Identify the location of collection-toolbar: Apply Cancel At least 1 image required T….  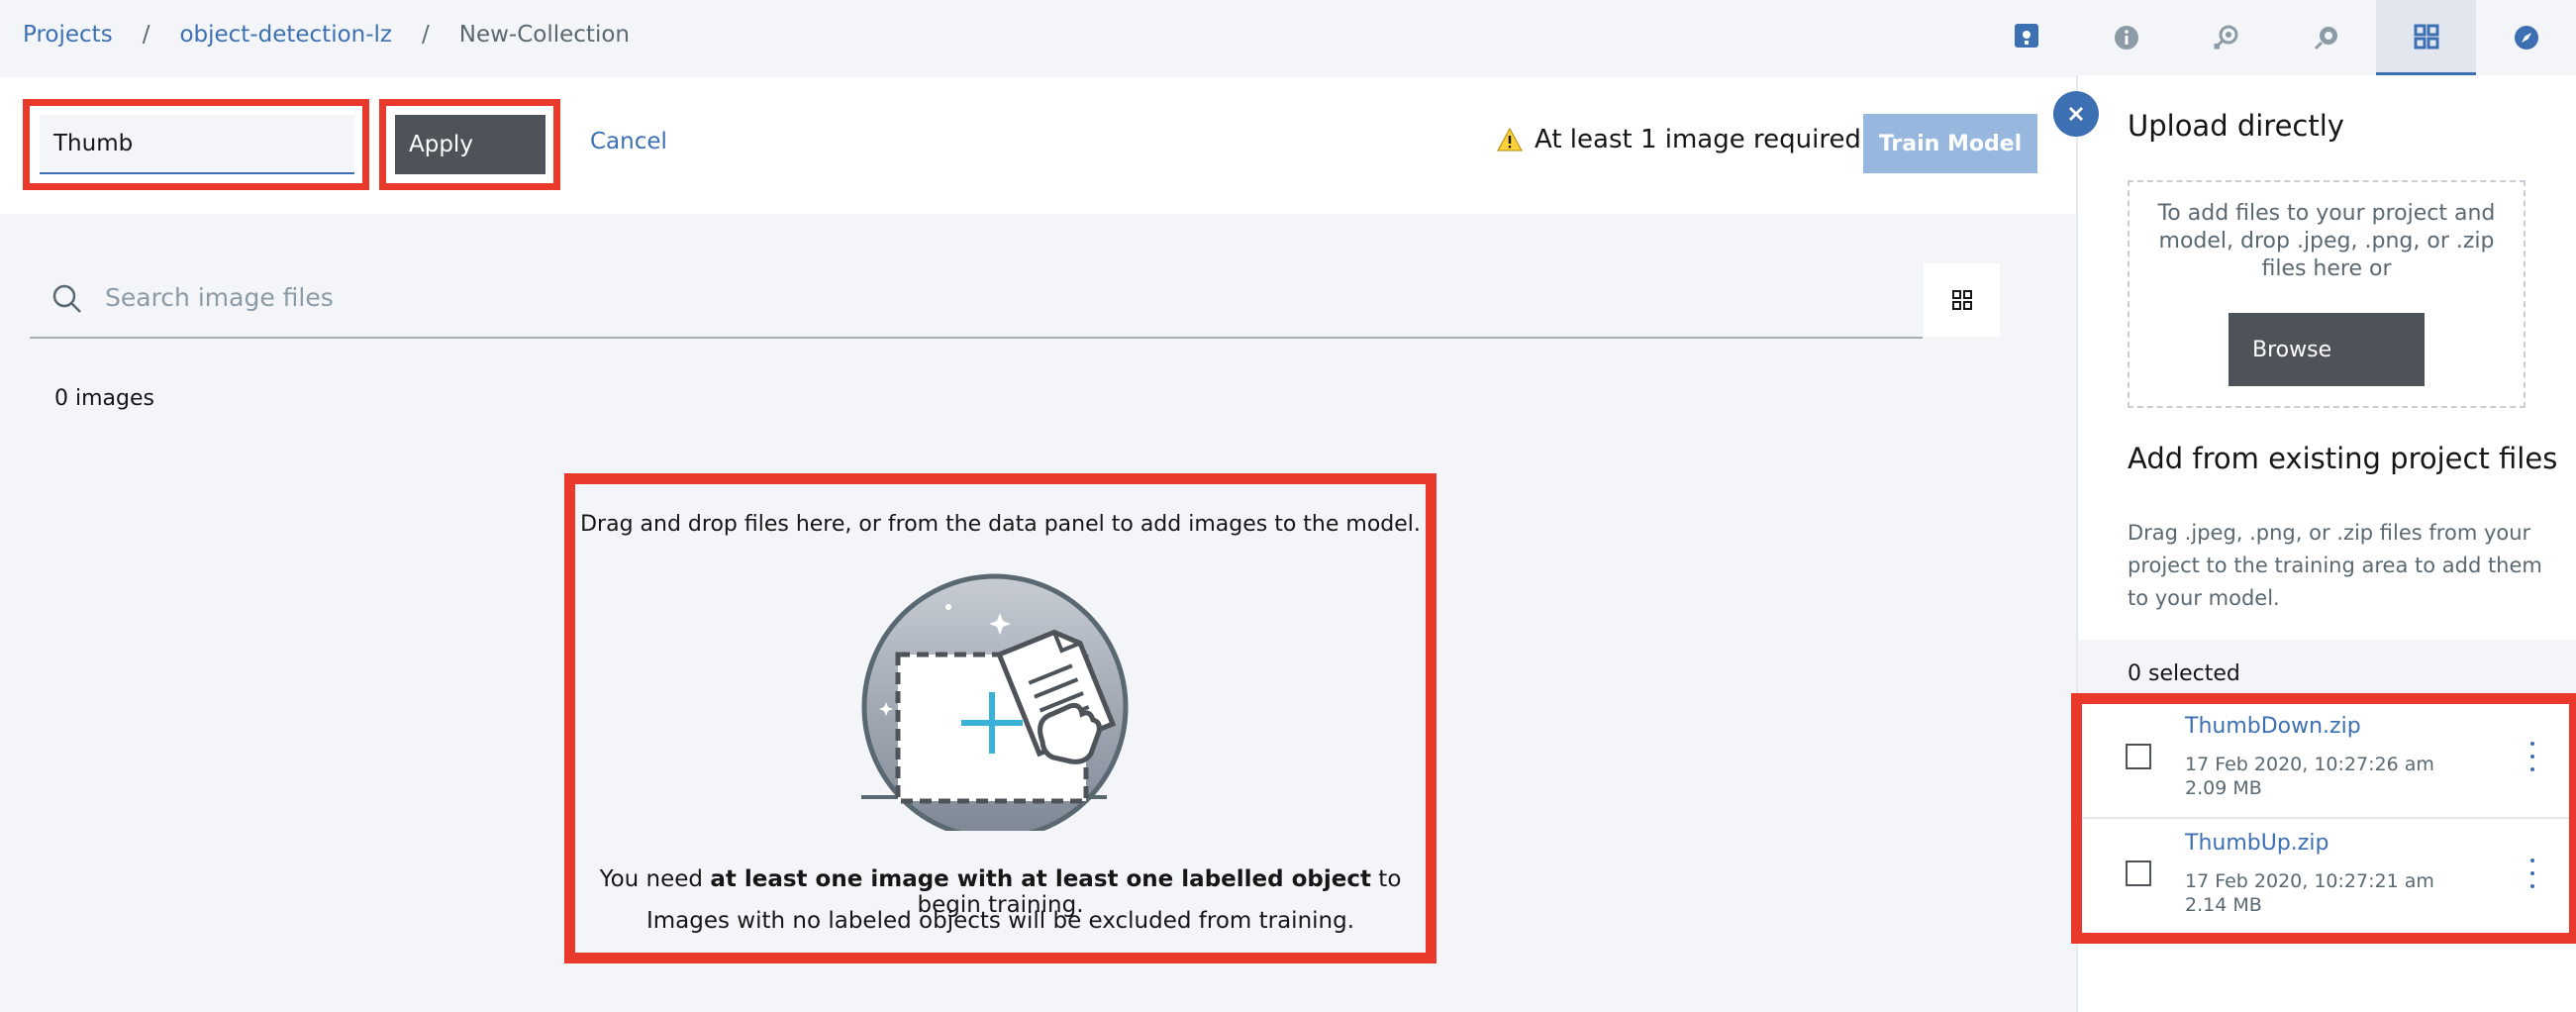
(1038, 145).